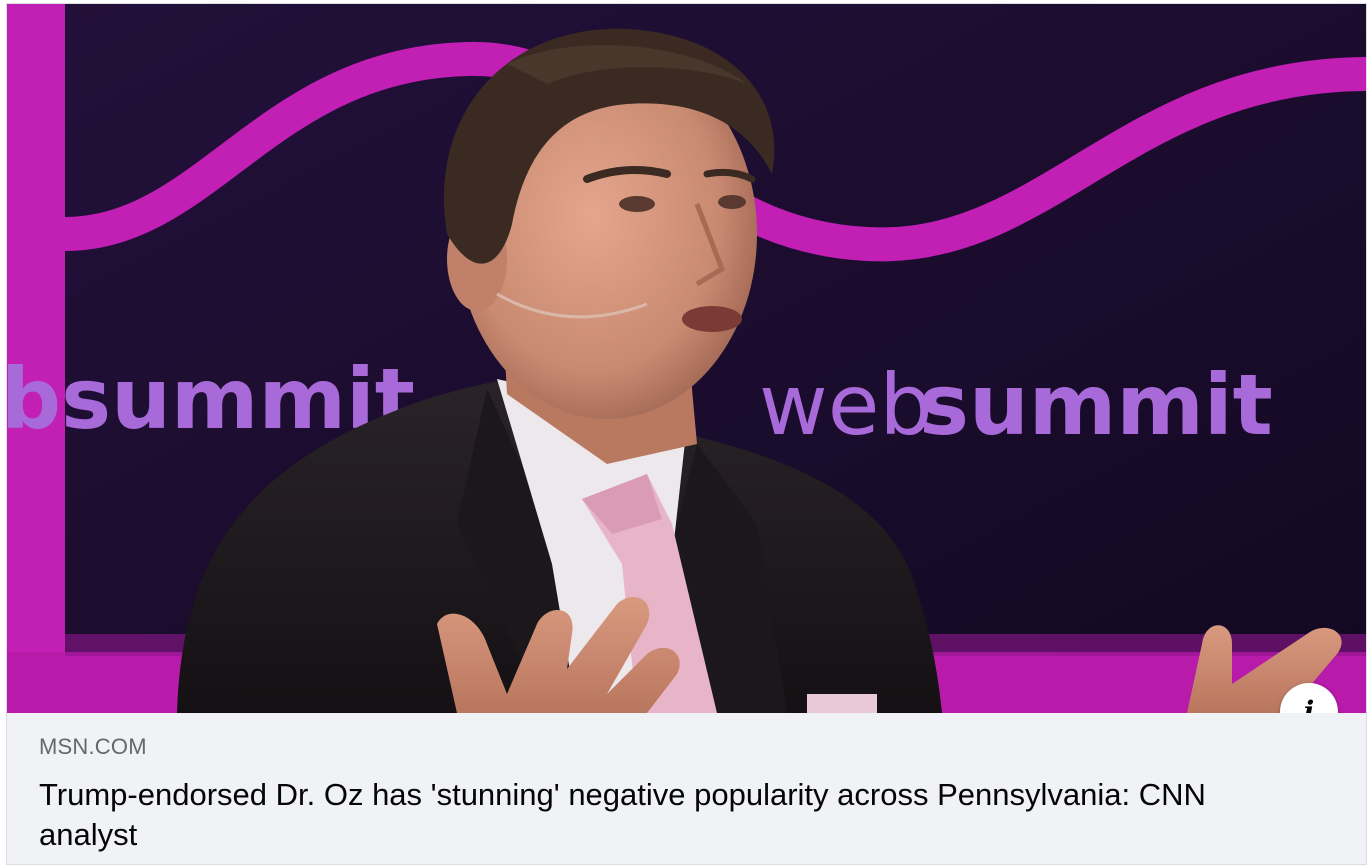 Image resolution: width=1372 pixels, height=868 pixels. What do you see at coordinates (846, 405) in the screenshot?
I see `backdrop-text-right-light: web` at bounding box center [846, 405].